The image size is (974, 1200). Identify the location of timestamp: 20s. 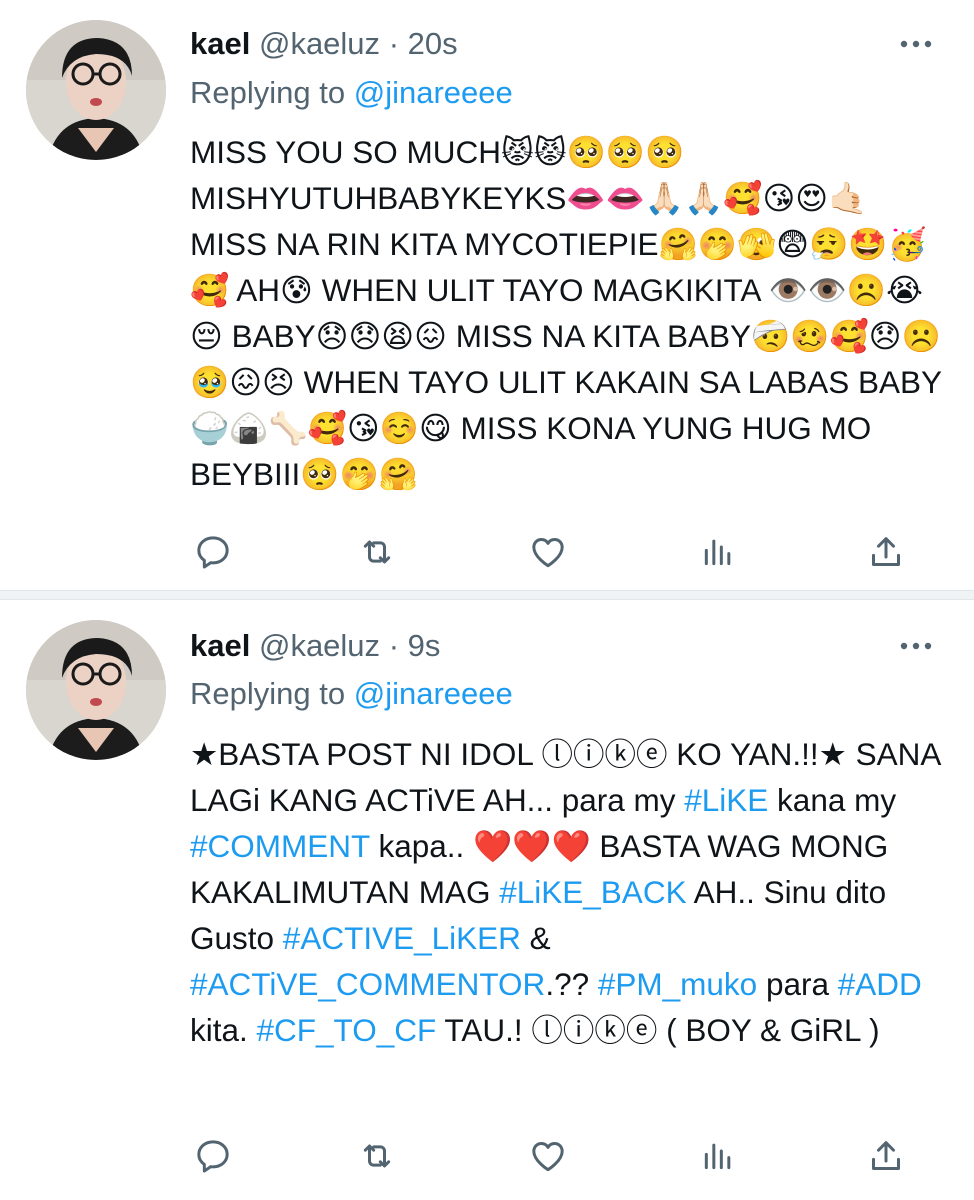
(433, 43).